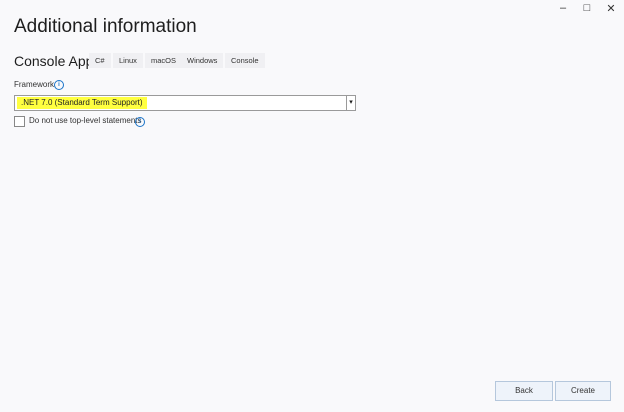  What do you see at coordinates (563, 8) in the screenshot?
I see `minimize-button: –` at bounding box center [563, 8].